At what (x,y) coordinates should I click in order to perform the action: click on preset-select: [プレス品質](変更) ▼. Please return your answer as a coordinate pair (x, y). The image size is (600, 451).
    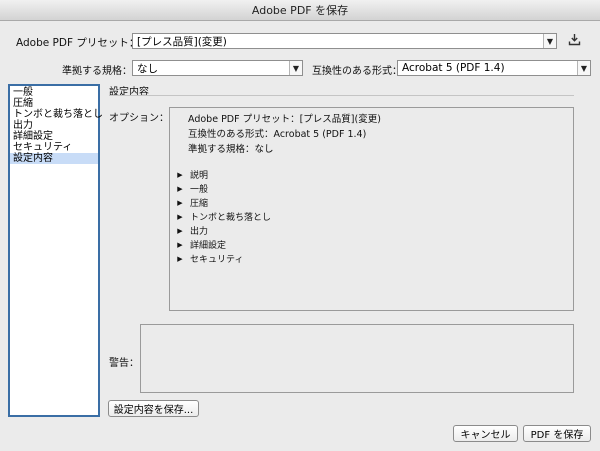
    Looking at the image, I should click on (344, 41).